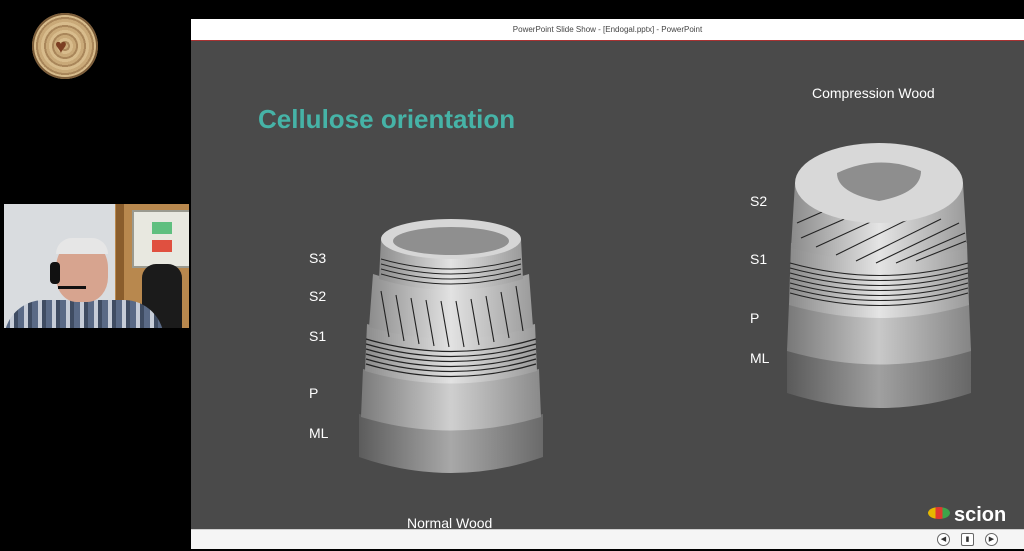  What do you see at coordinates (607, 539) in the screenshot?
I see `slideshow-status-bar: ◀ ▮ ▶` at bounding box center [607, 539].